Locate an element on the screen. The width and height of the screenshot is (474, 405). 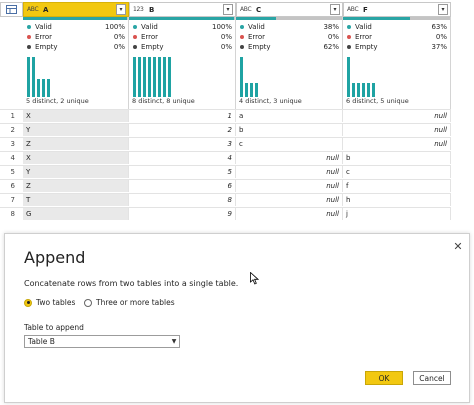
close-icon: ✕ is located at coordinates (458, 246).